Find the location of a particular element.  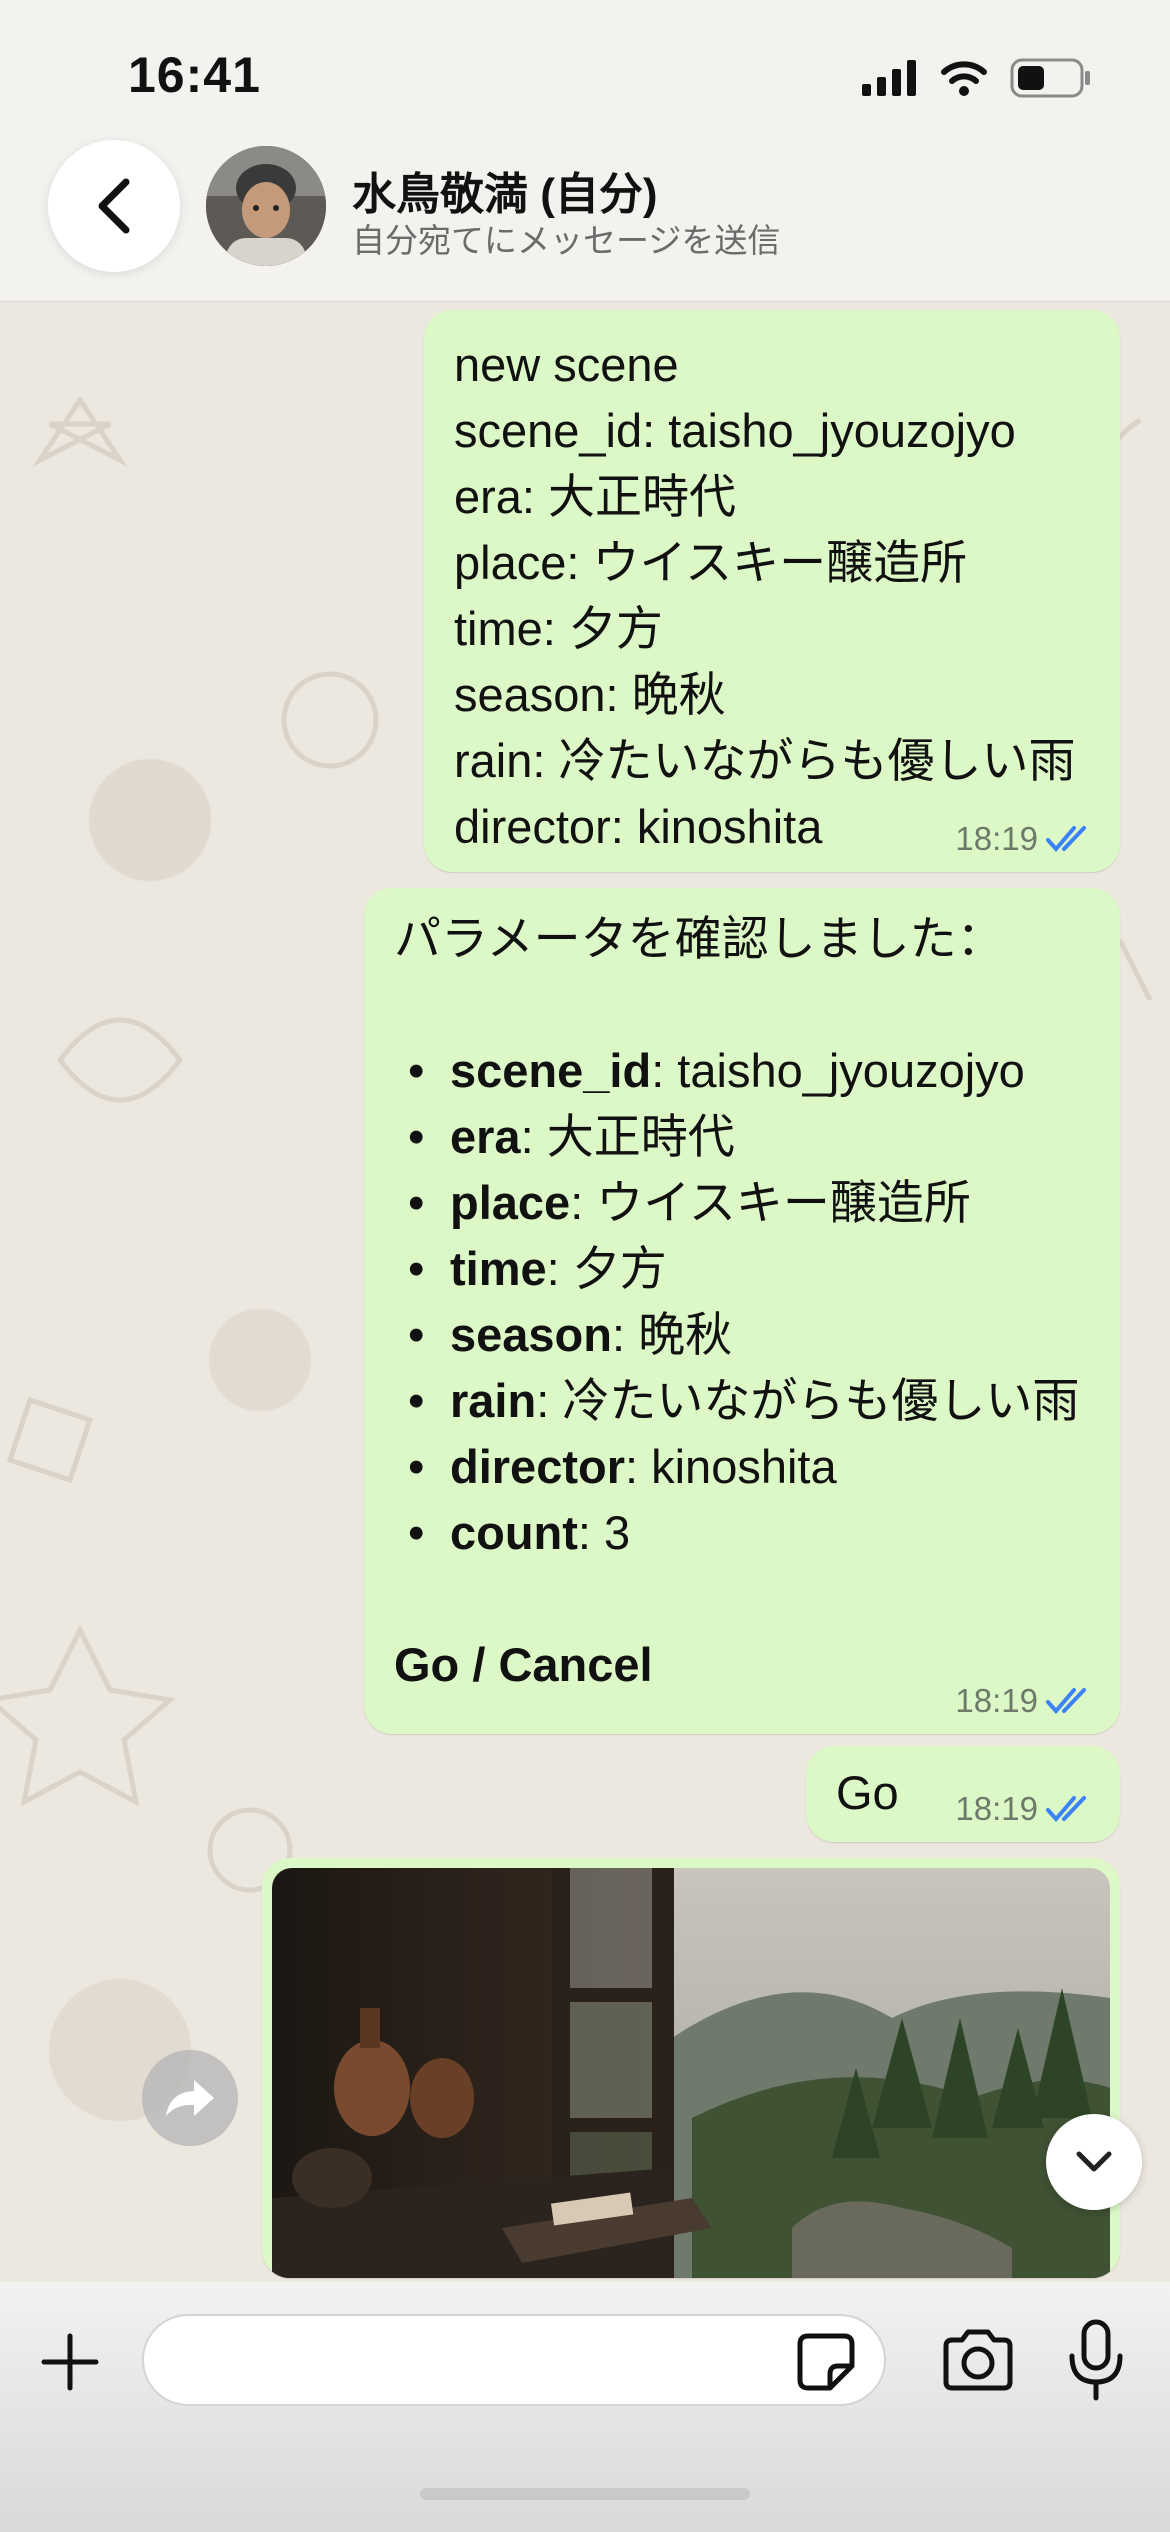

status-icons is located at coordinates (977, 78).